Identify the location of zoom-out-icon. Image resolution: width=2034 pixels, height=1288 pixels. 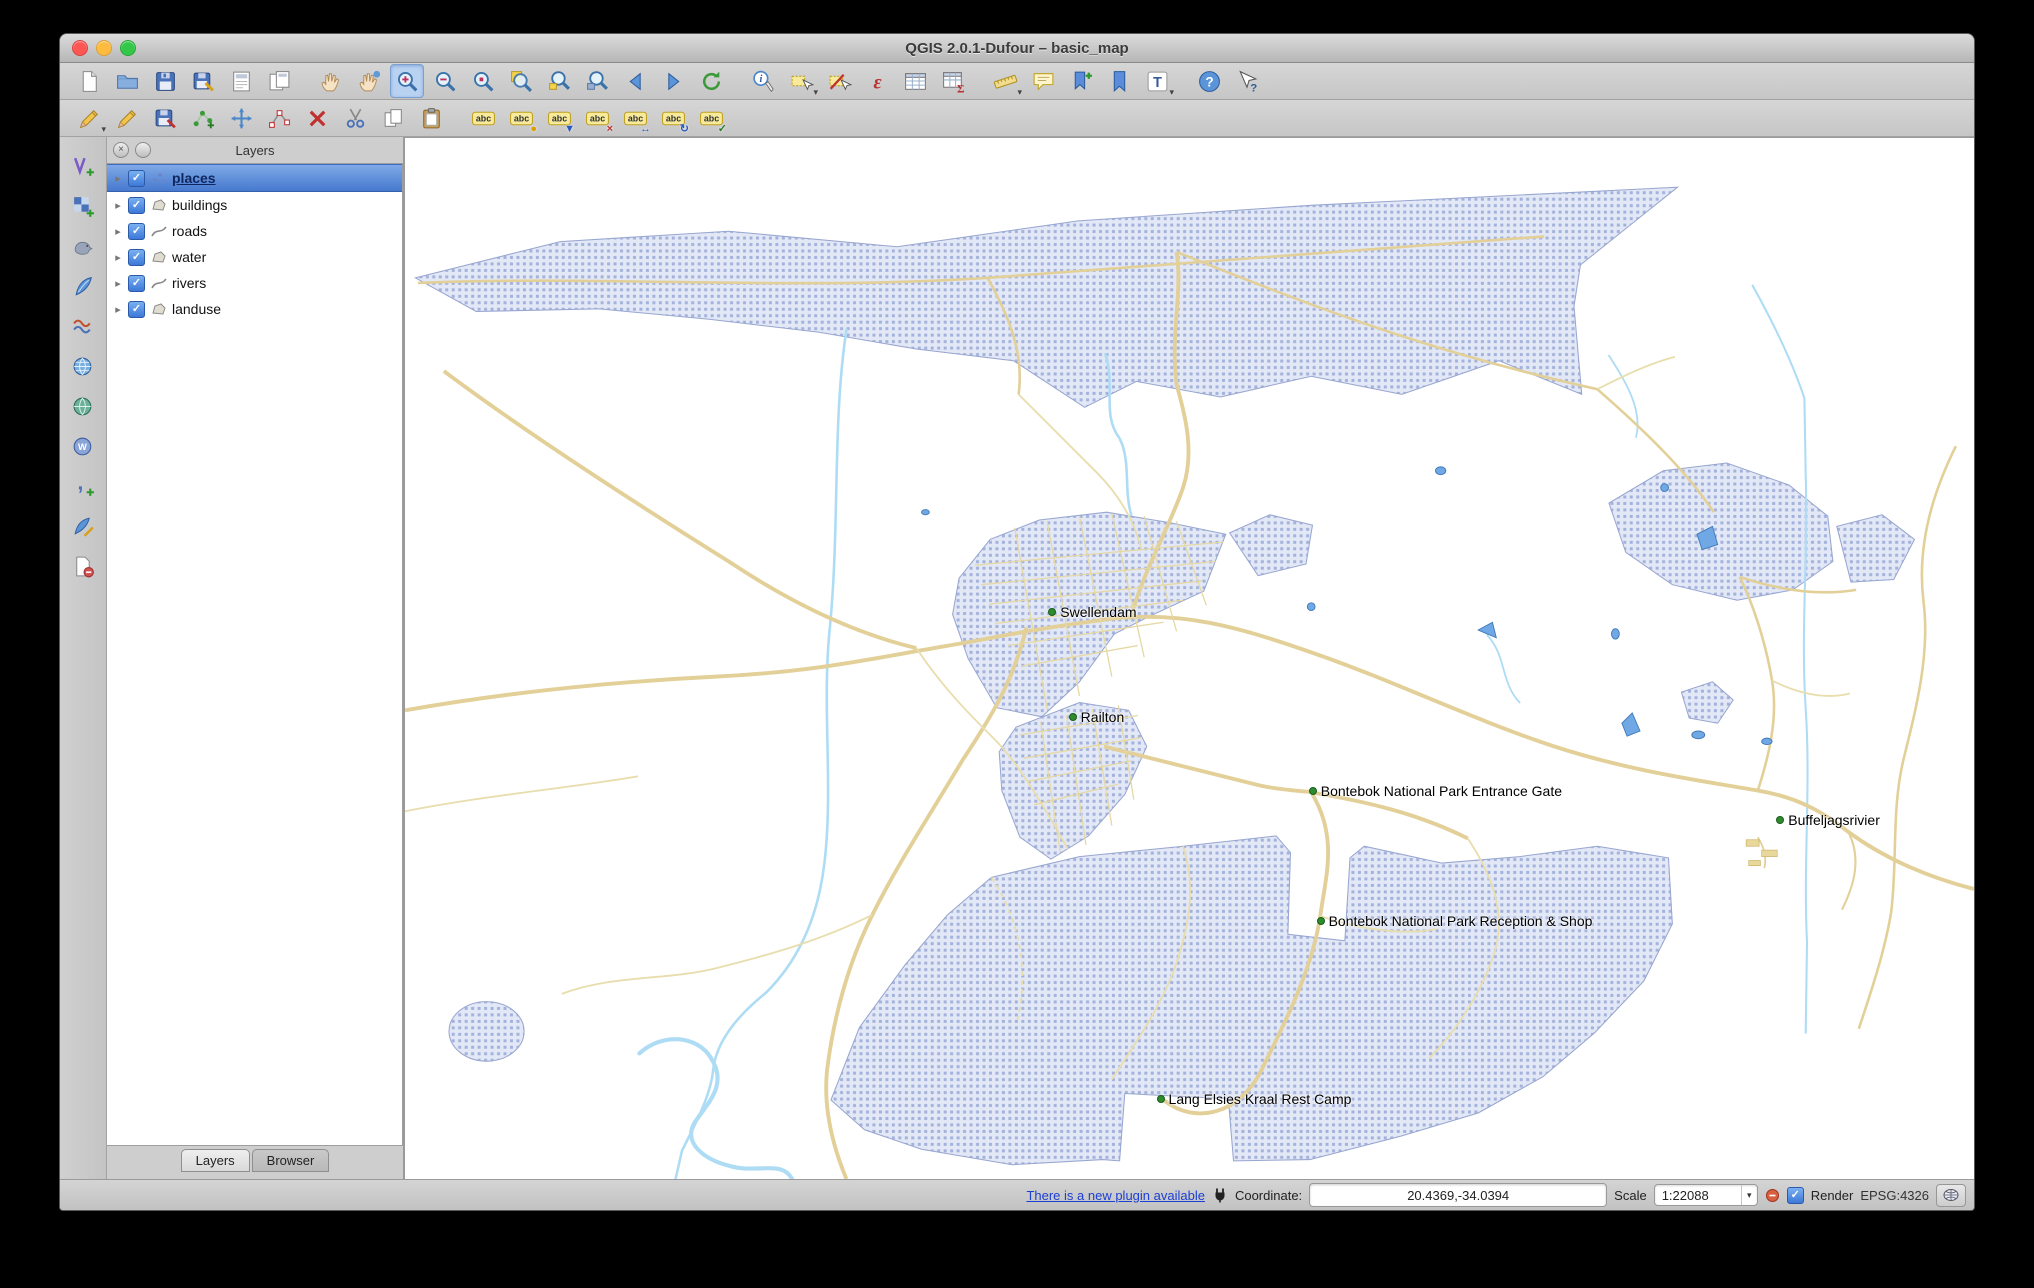
(445, 81).